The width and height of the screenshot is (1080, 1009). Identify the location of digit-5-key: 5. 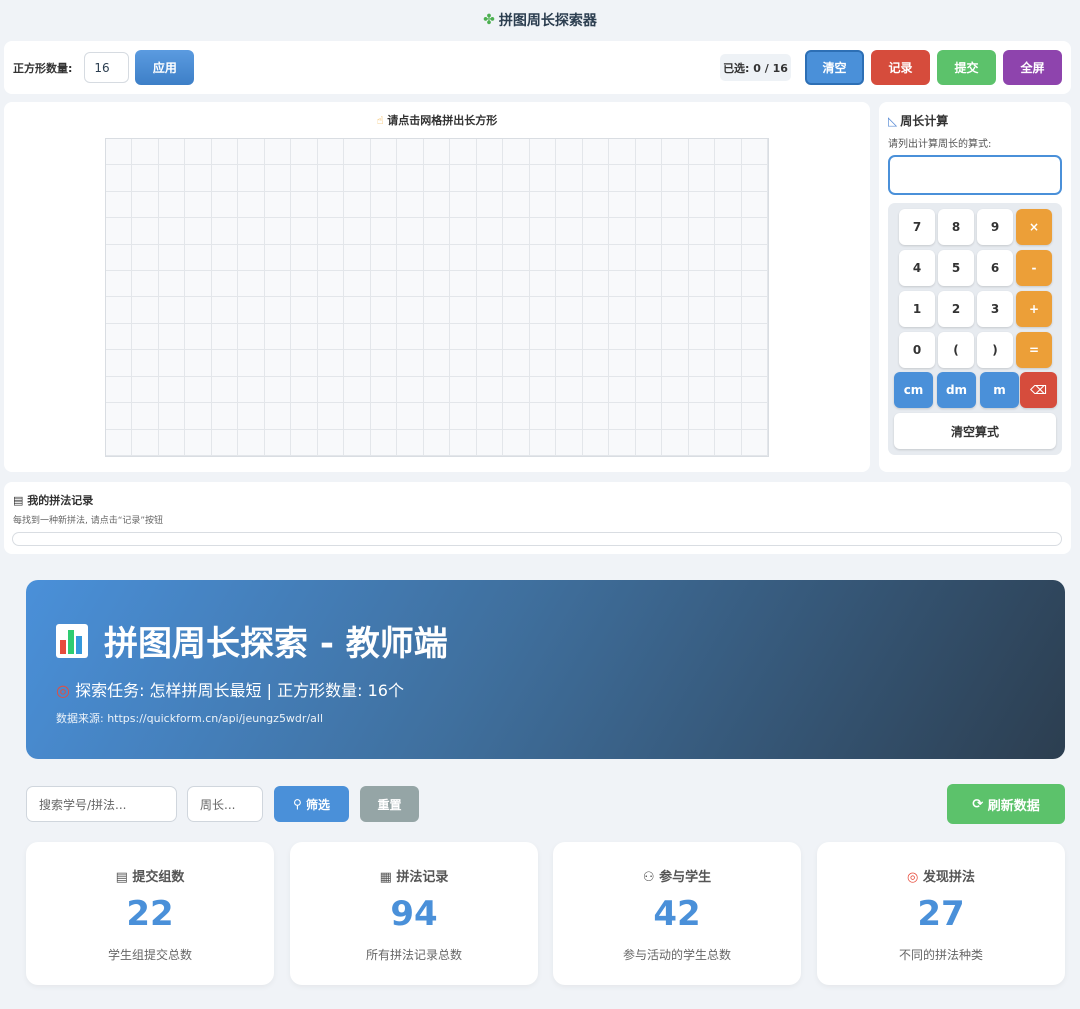
(956, 268).